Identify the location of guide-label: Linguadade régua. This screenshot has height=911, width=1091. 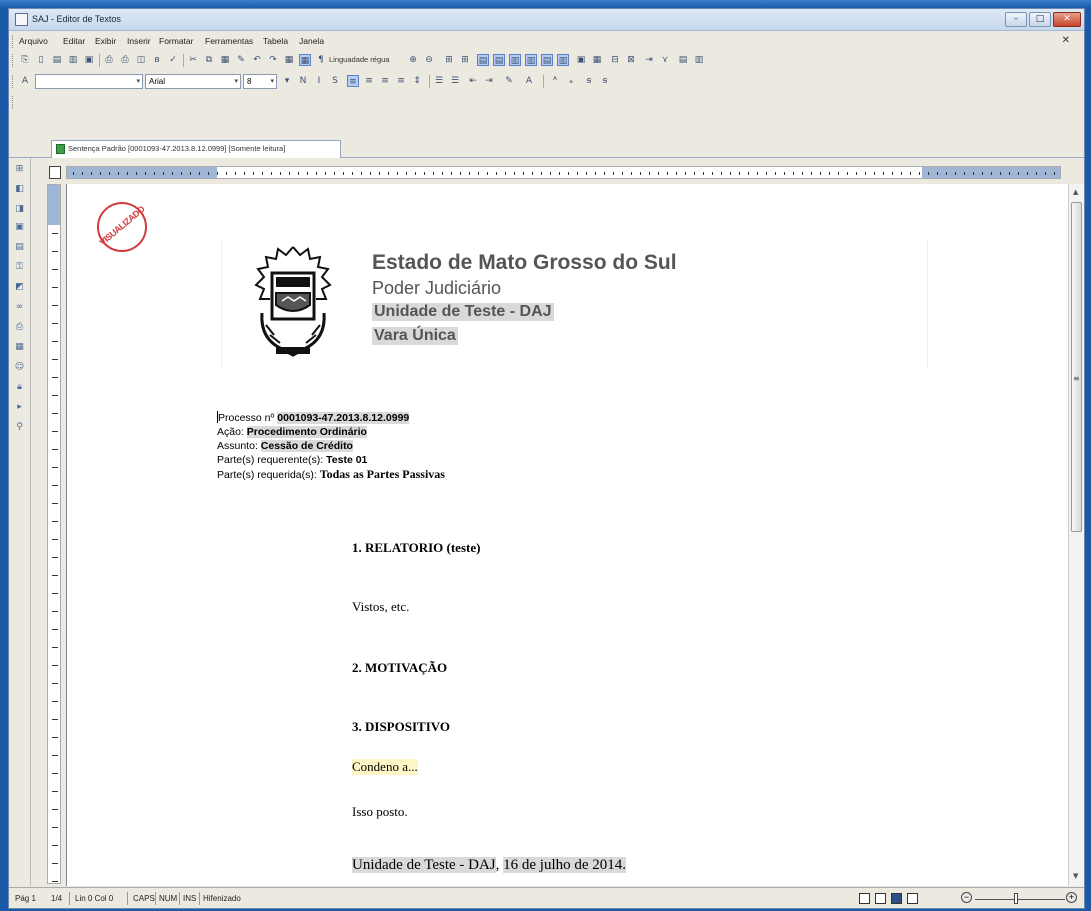
(359, 59).